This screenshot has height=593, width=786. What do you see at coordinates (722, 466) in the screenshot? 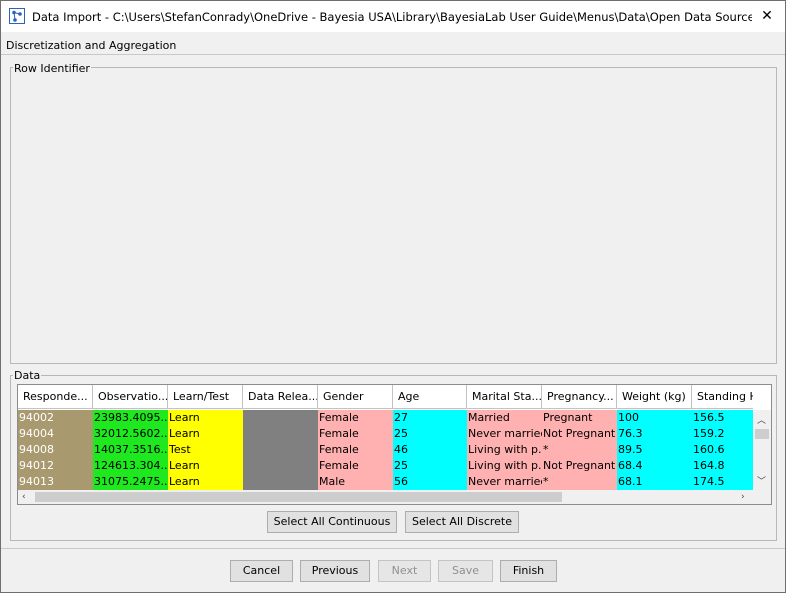
I see `table-cell: 164.8` at bounding box center [722, 466].